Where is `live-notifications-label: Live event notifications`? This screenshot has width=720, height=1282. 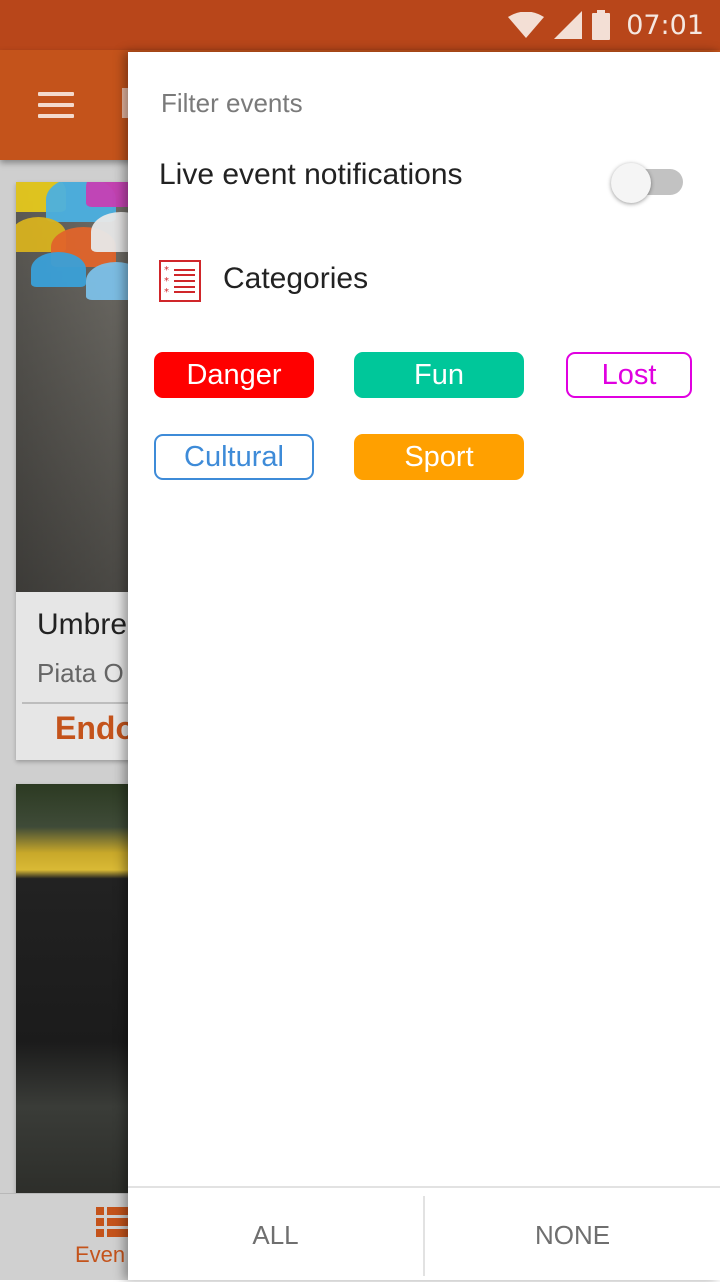 live-notifications-label: Live event notifications is located at coordinates (311, 174).